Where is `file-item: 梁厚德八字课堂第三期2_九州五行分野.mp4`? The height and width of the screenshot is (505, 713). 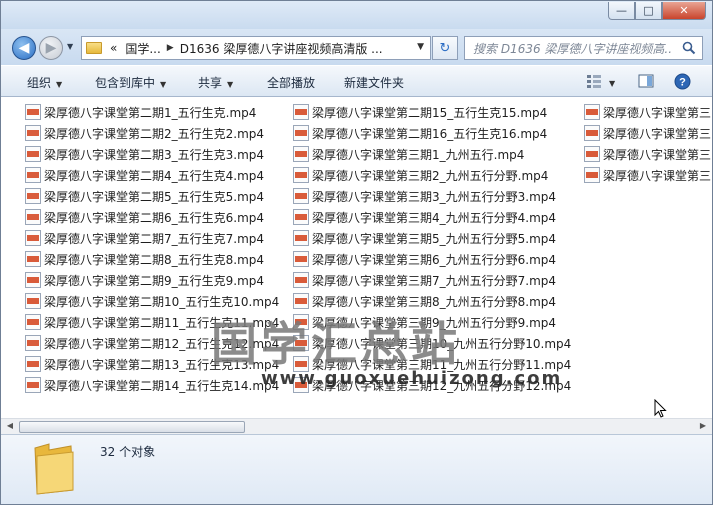 file-item: 梁厚德八字课堂第三期2_九州五行分野.mp4 is located at coordinates (420, 175).